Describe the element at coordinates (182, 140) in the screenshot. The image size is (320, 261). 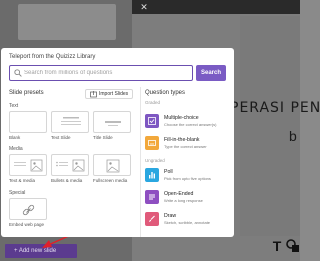
I see `question-type-name: Fill-in-the-blank` at that location.